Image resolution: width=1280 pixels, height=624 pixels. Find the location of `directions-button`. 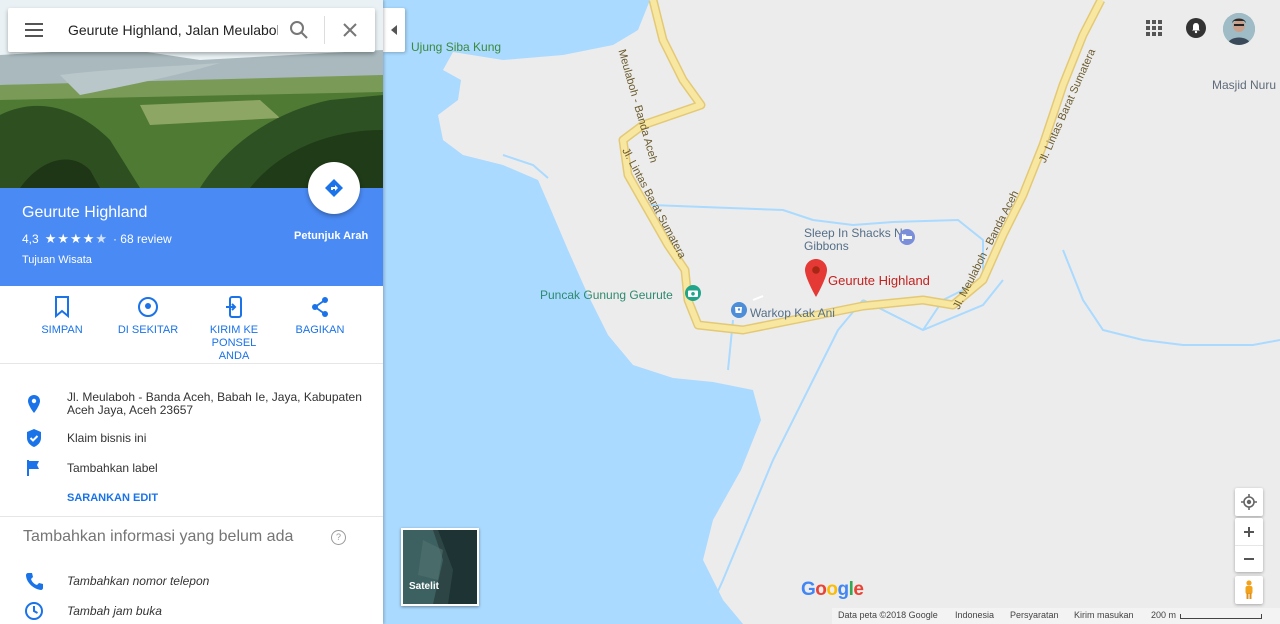

directions-button is located at coordinates (334, 188).